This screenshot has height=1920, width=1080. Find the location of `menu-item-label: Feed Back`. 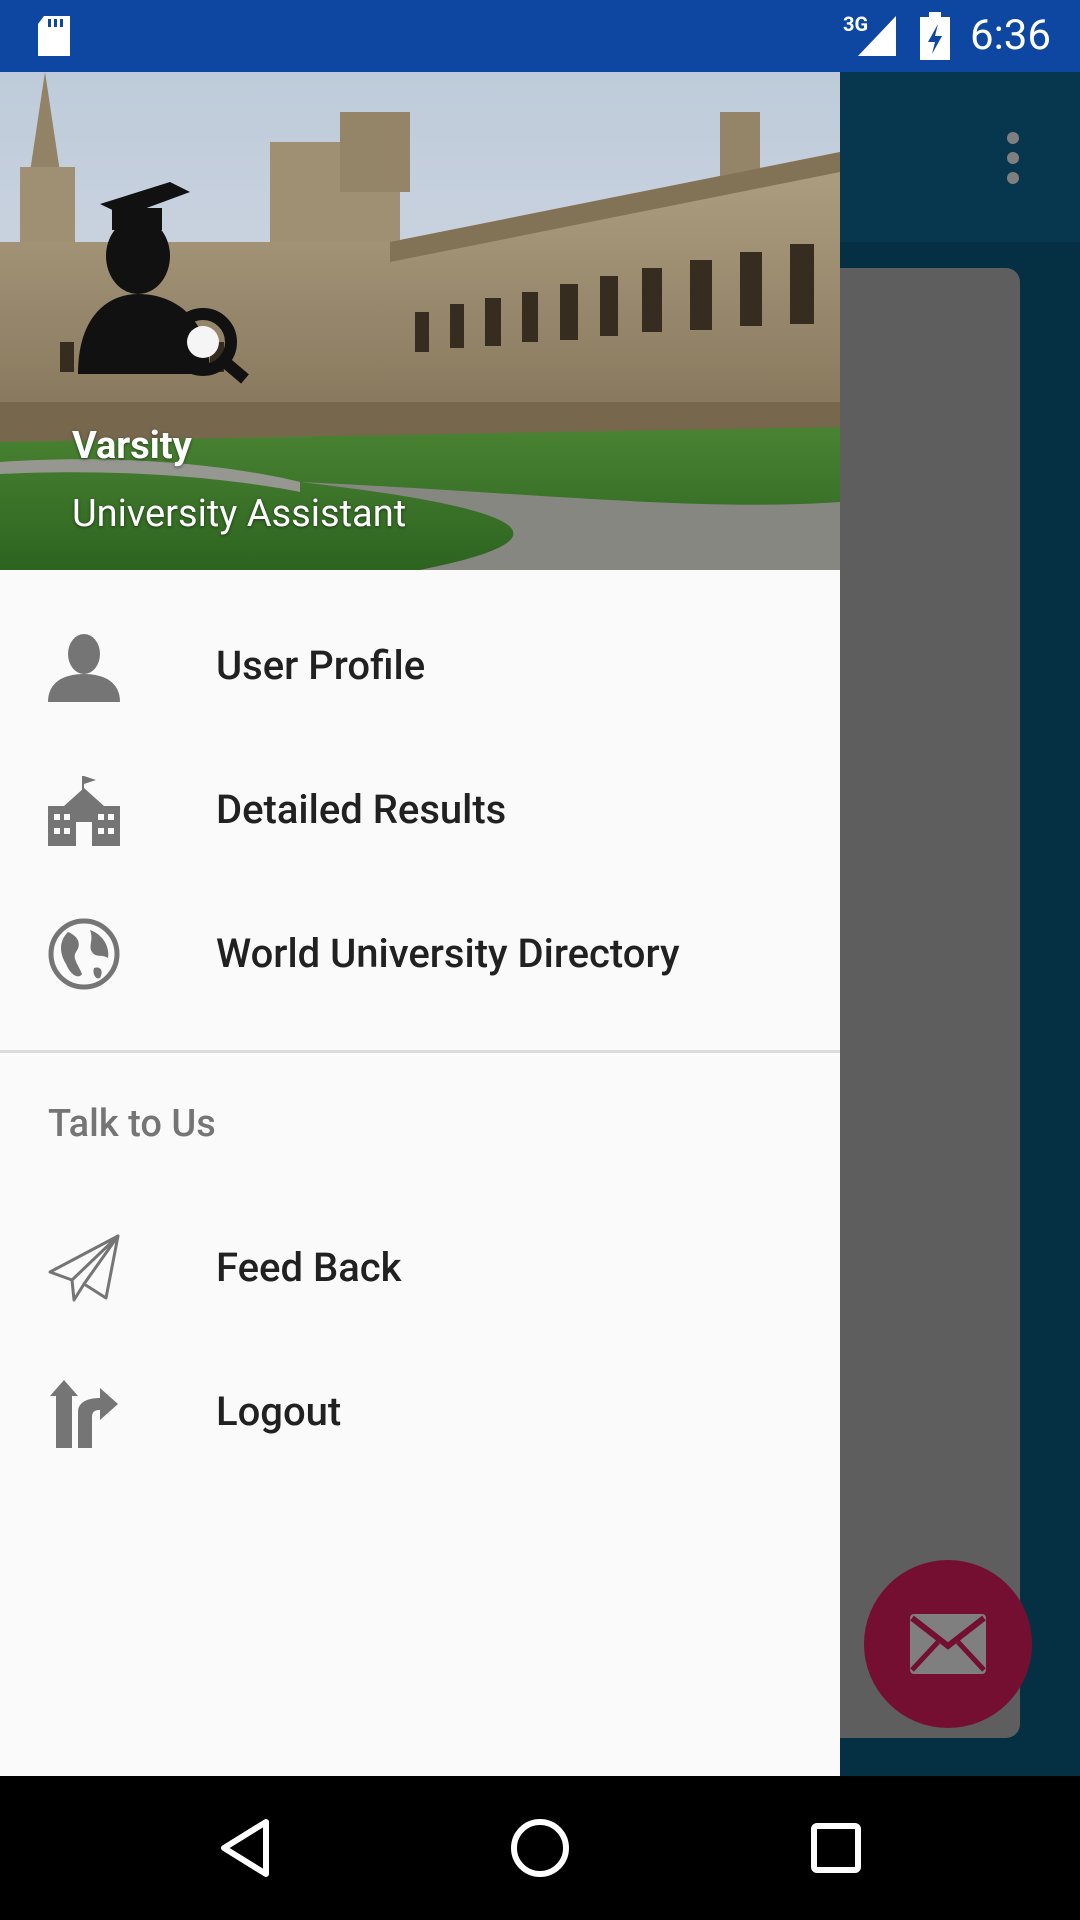

menu-item-label: Feed Back is located at coordinates (309, 1267).